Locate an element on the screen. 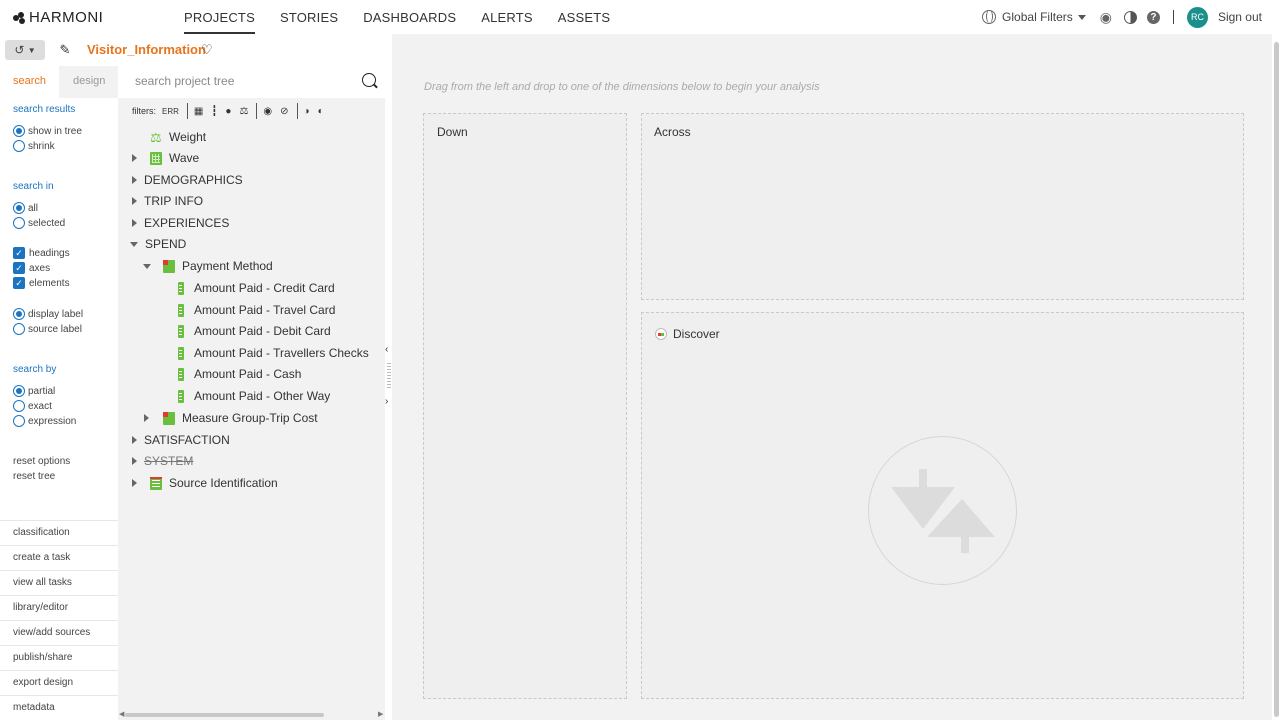 The image size is (1280, 720). ruler-filter-icon: ┇ is located at coordinates (214, 111).